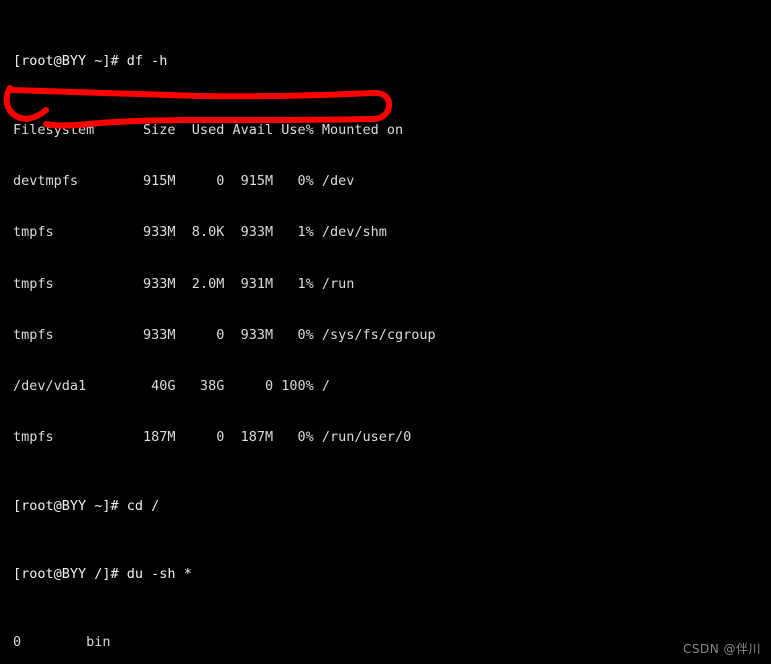 The image size is (771, 664). I want to click on df-row-tmpfs-cgroup: tmpfs 933M 0 933M 0% /sys/fs/cgroup, so click(224, 334).